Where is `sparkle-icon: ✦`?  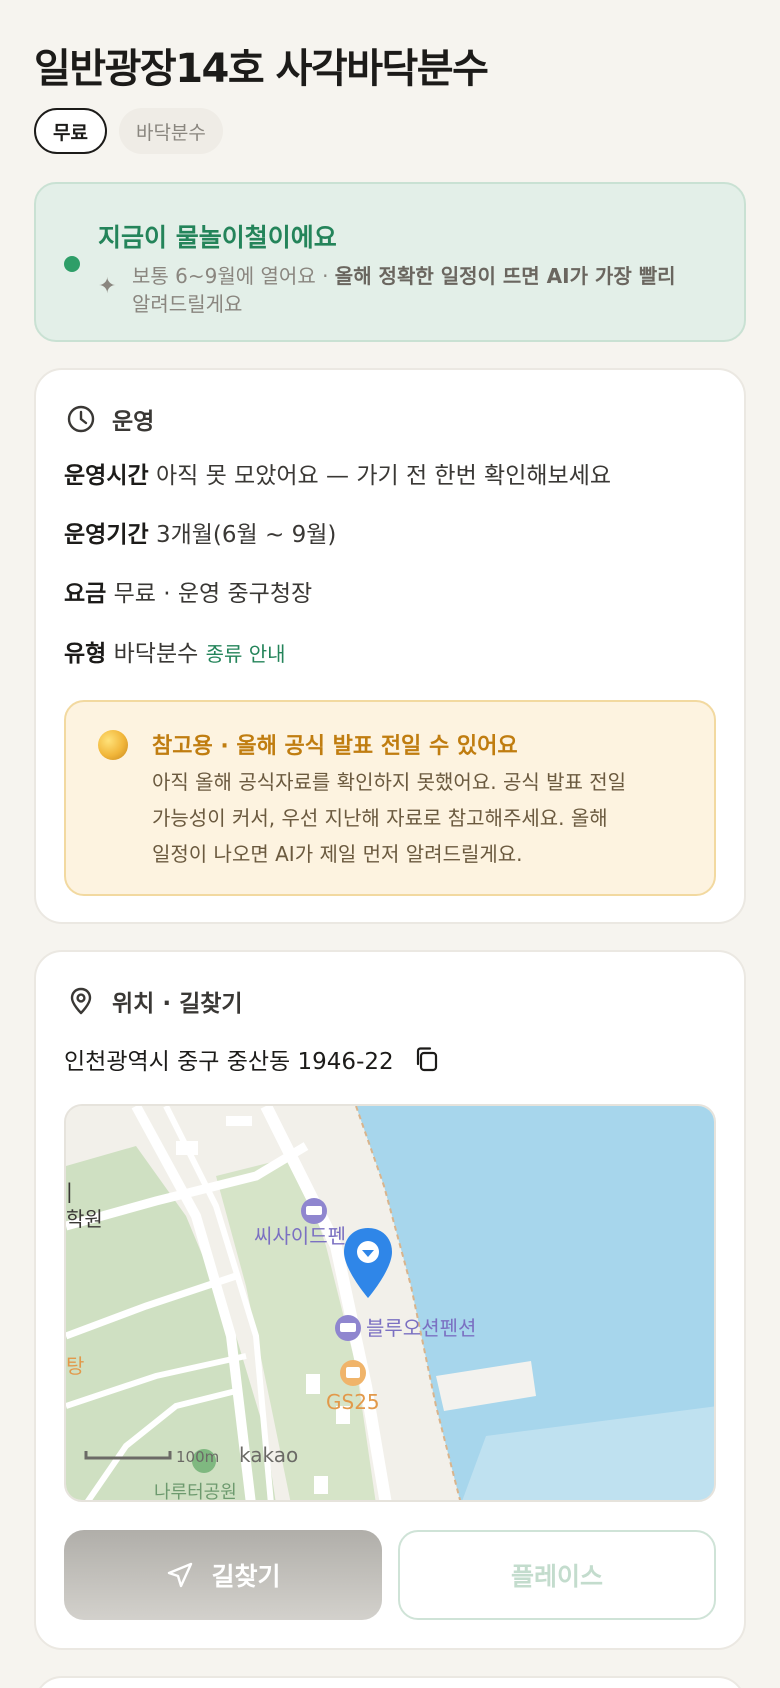 sparkle-icon: ✦ is located at coordinates (107, 286).